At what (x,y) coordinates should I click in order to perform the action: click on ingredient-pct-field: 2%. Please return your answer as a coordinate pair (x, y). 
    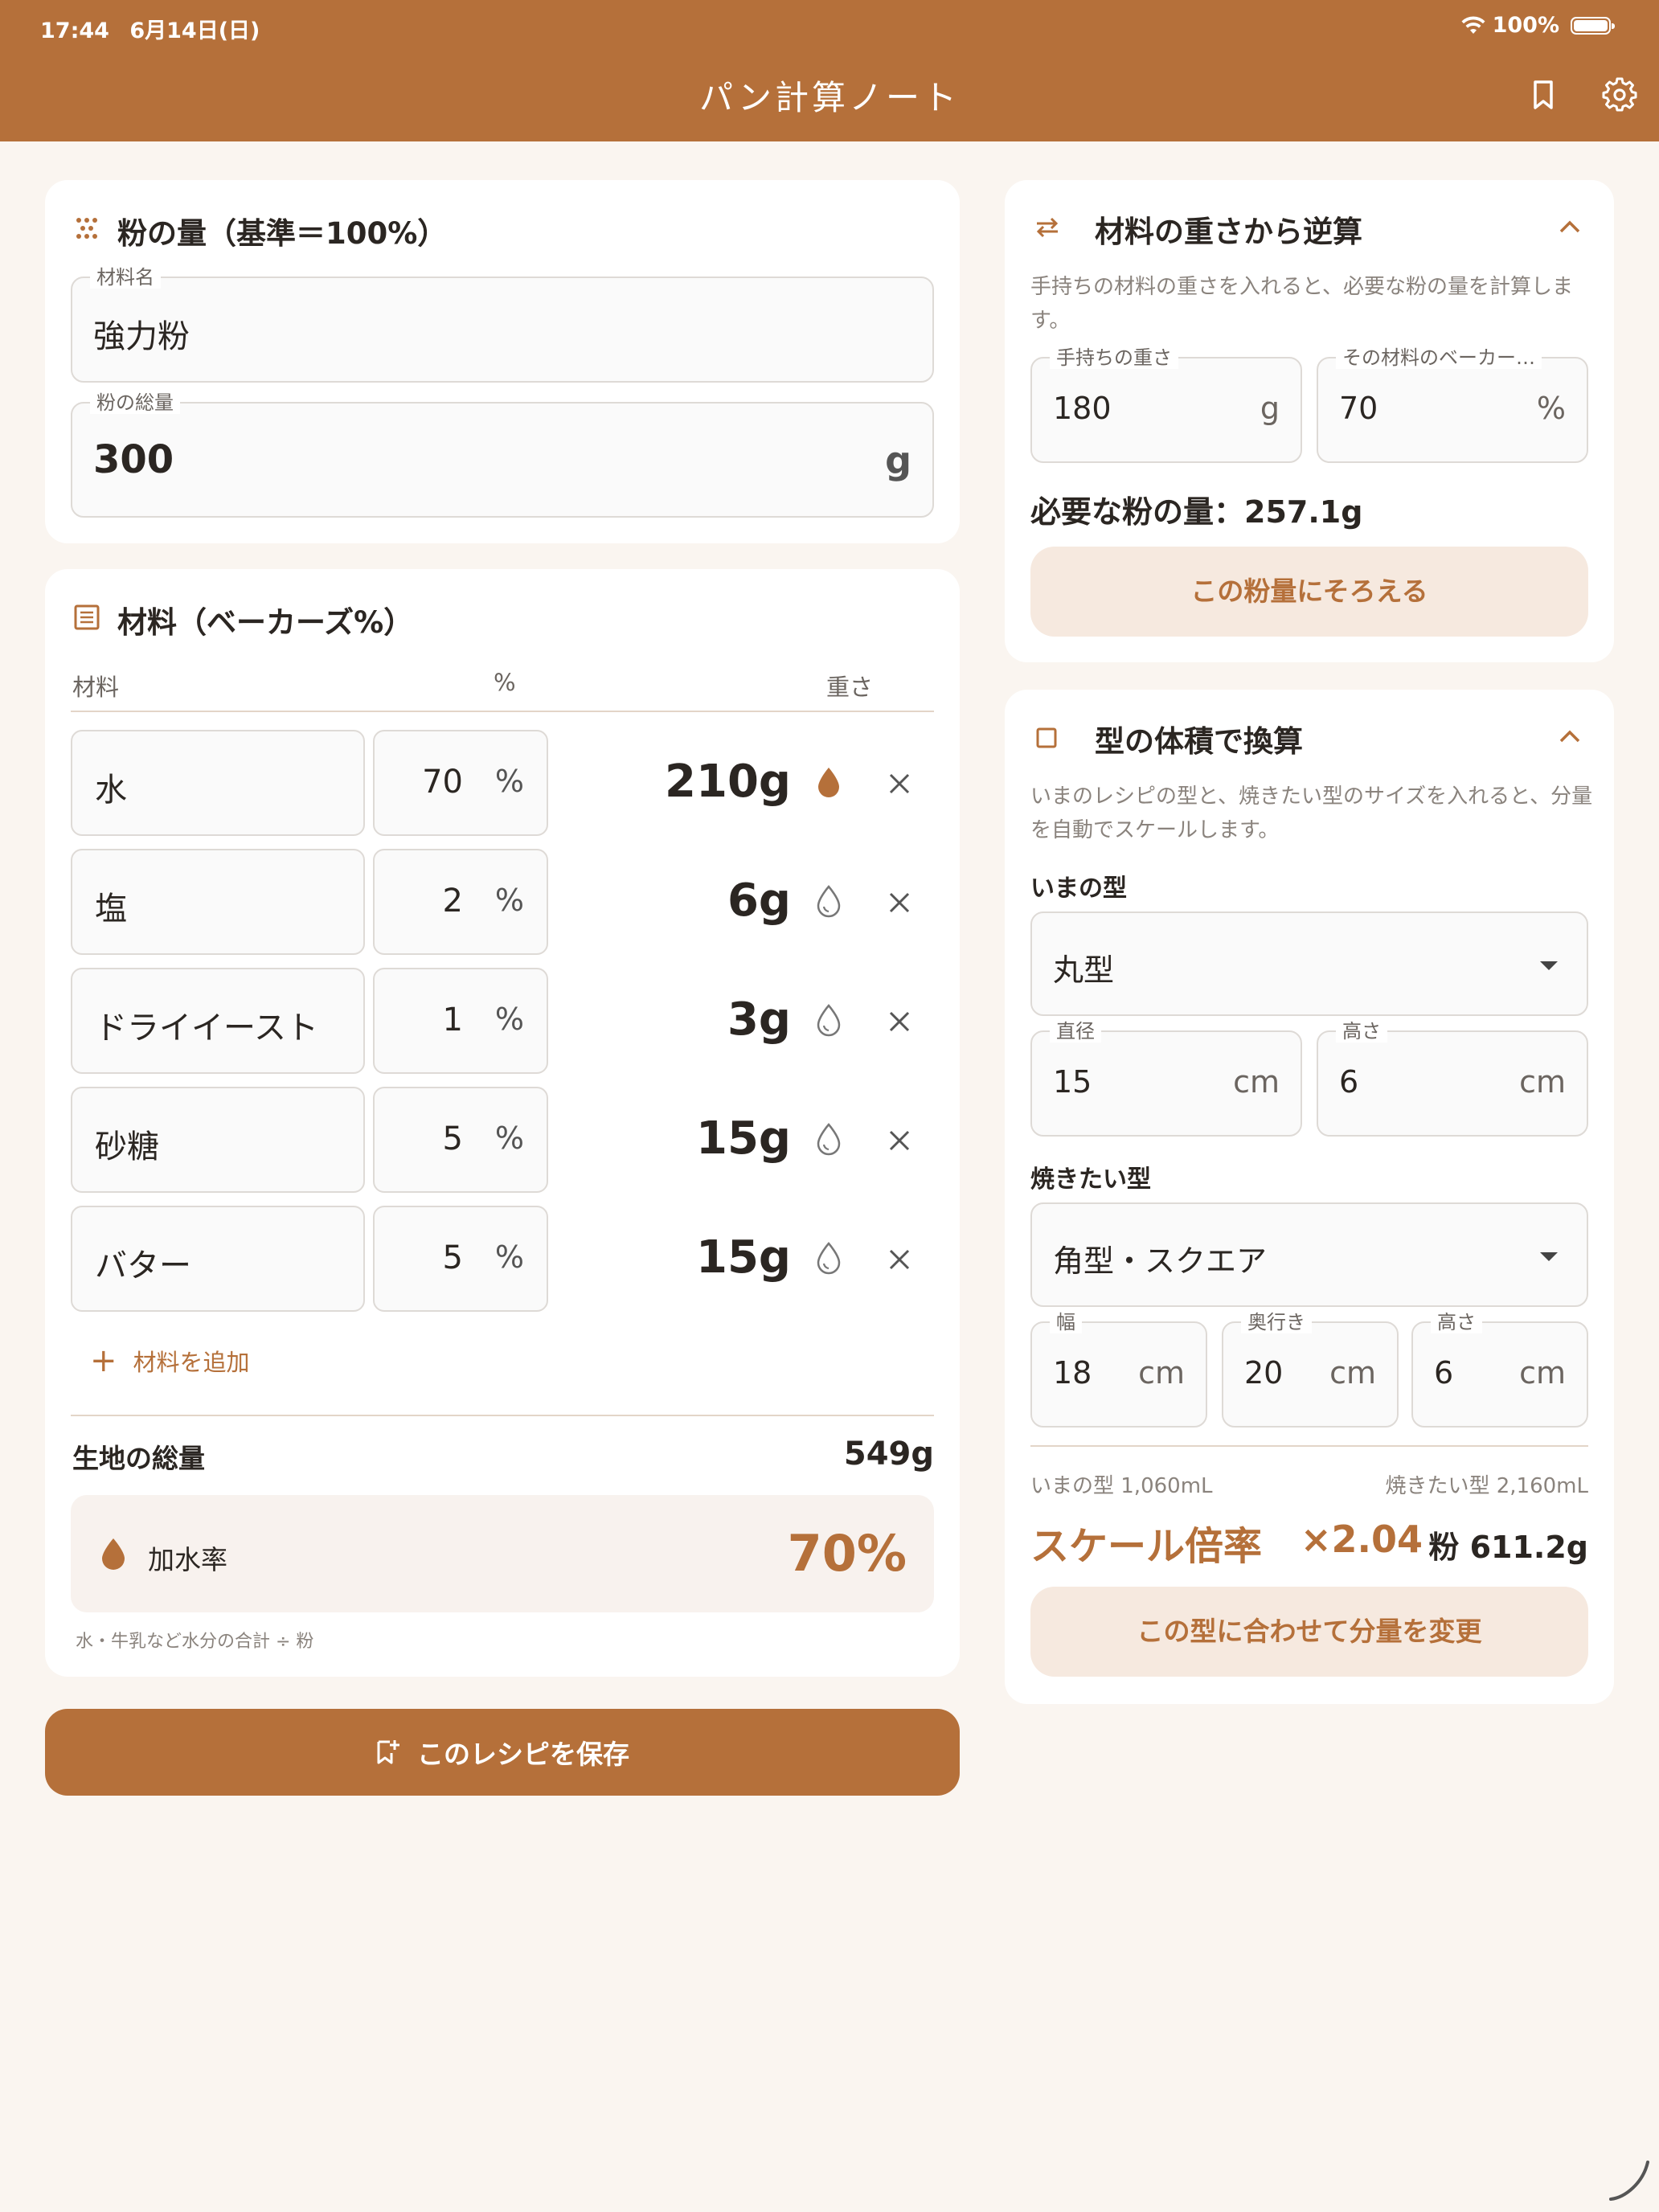
    Looking at the image, I should click on (460, 902).